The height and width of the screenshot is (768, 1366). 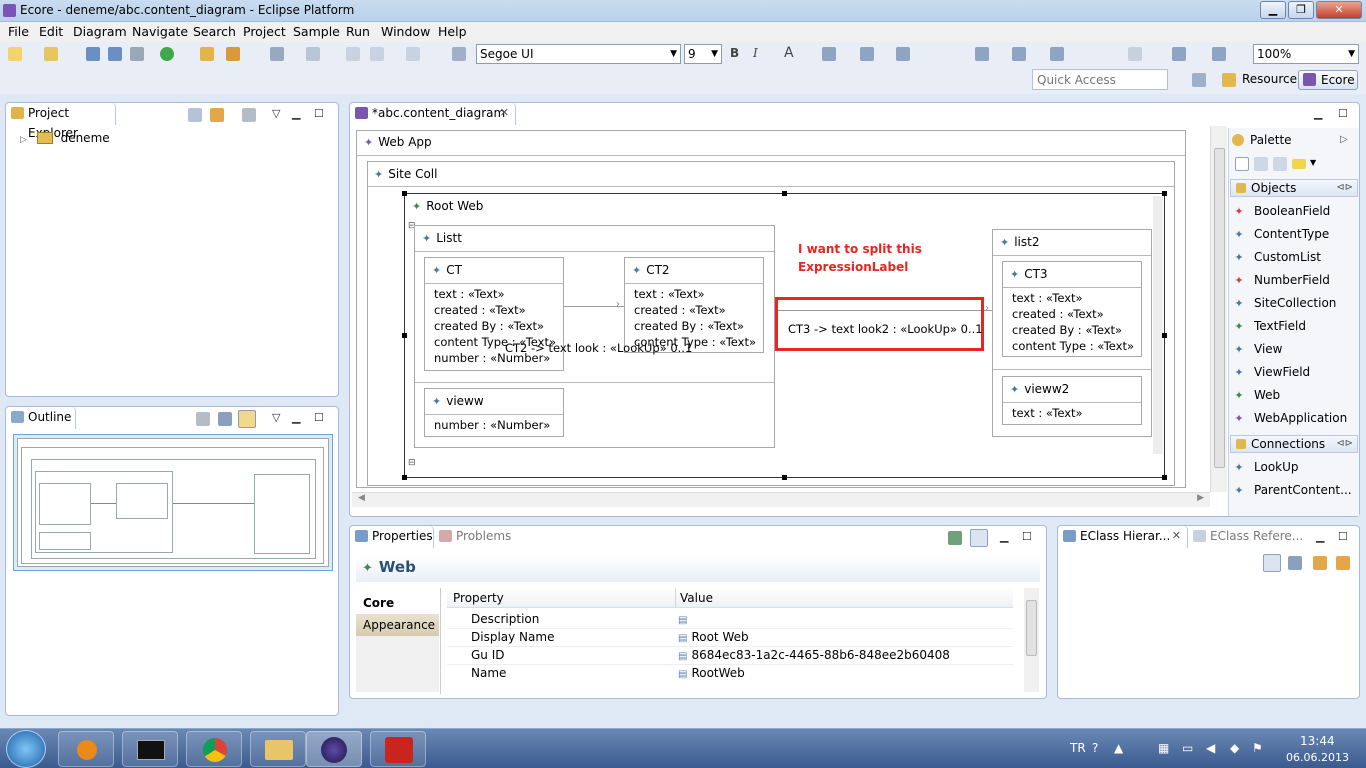 I want to click on vieww2-attr-text: text : «Text», so click(x=1047, y=413).